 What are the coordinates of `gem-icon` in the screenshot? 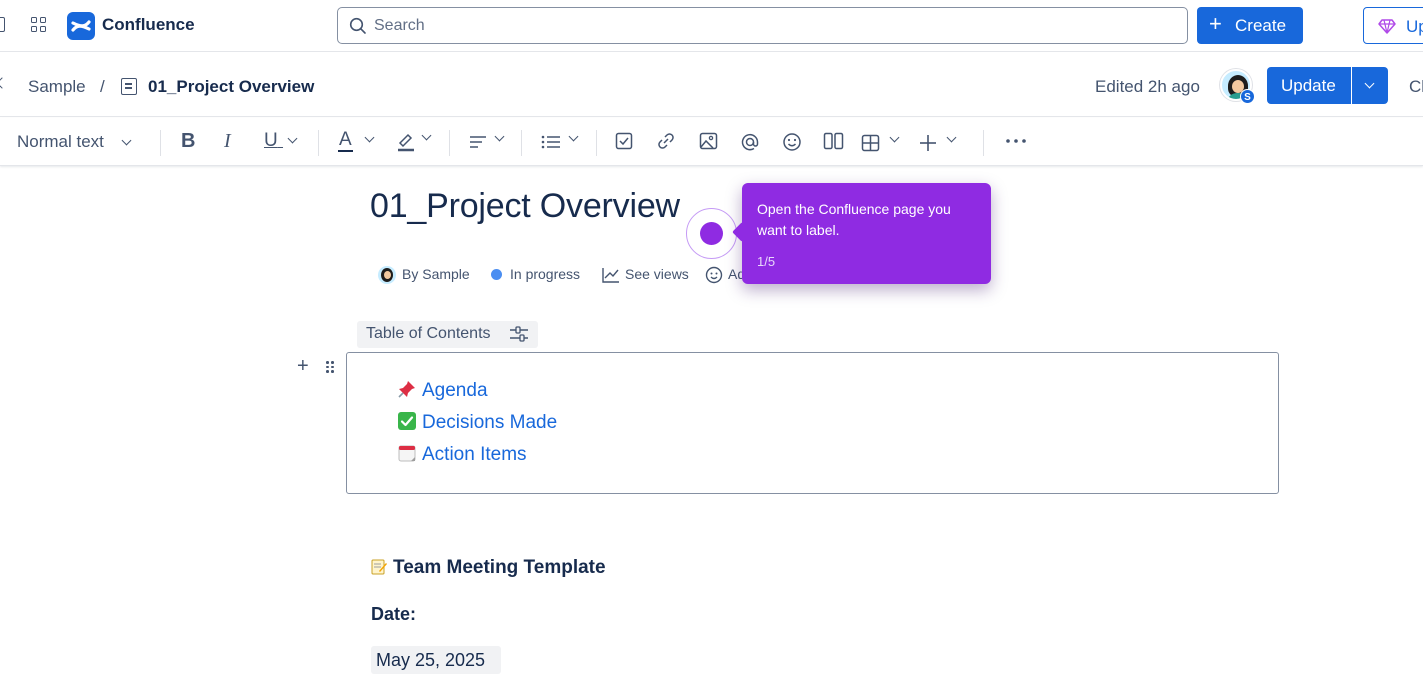 It's located at (1387, 26).